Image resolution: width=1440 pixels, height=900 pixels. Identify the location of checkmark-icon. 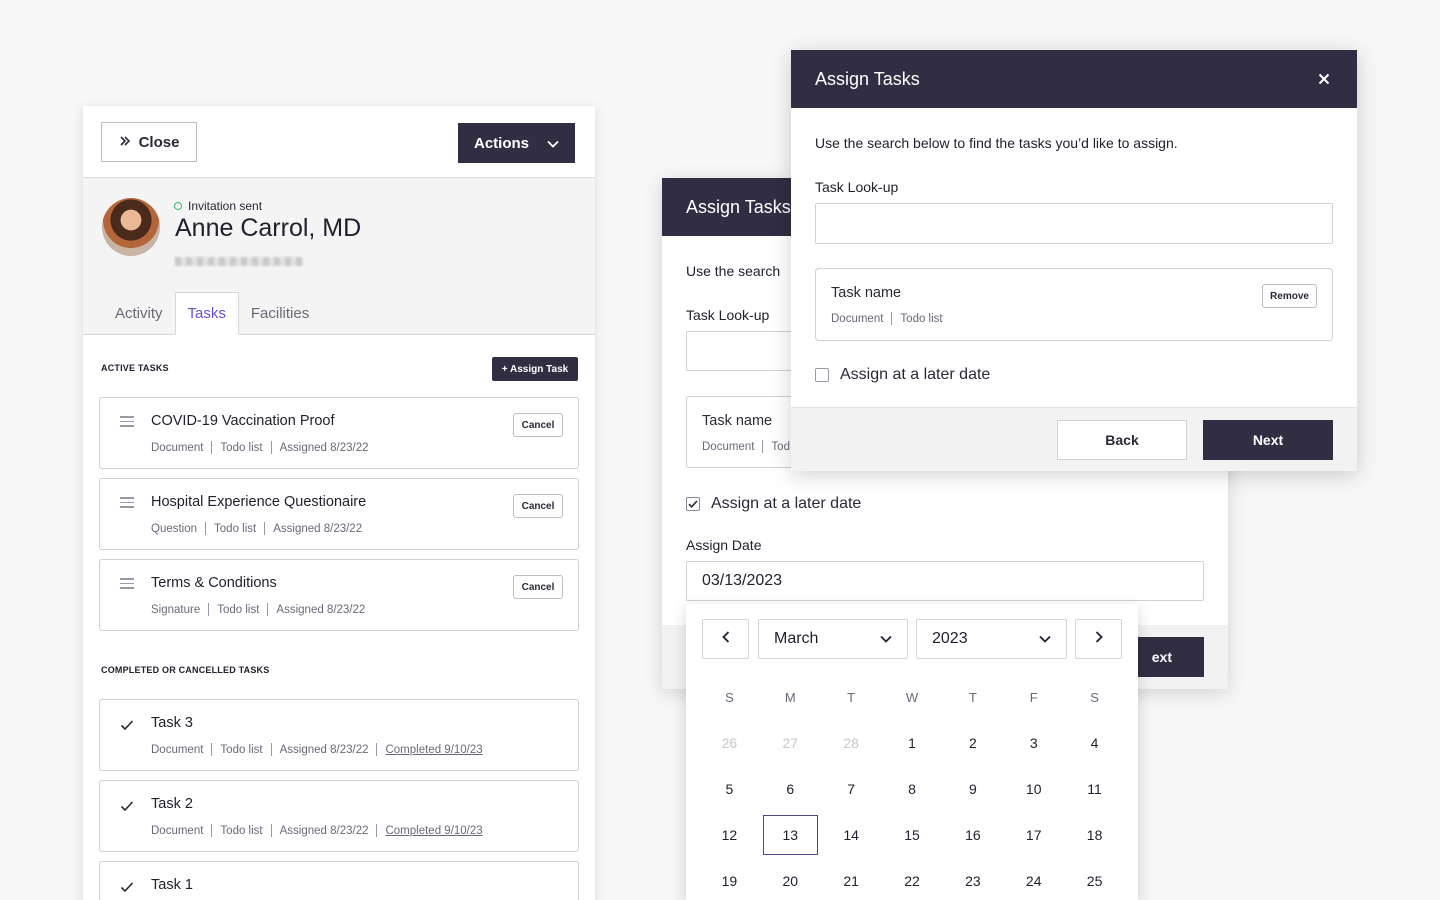
(127, 806).